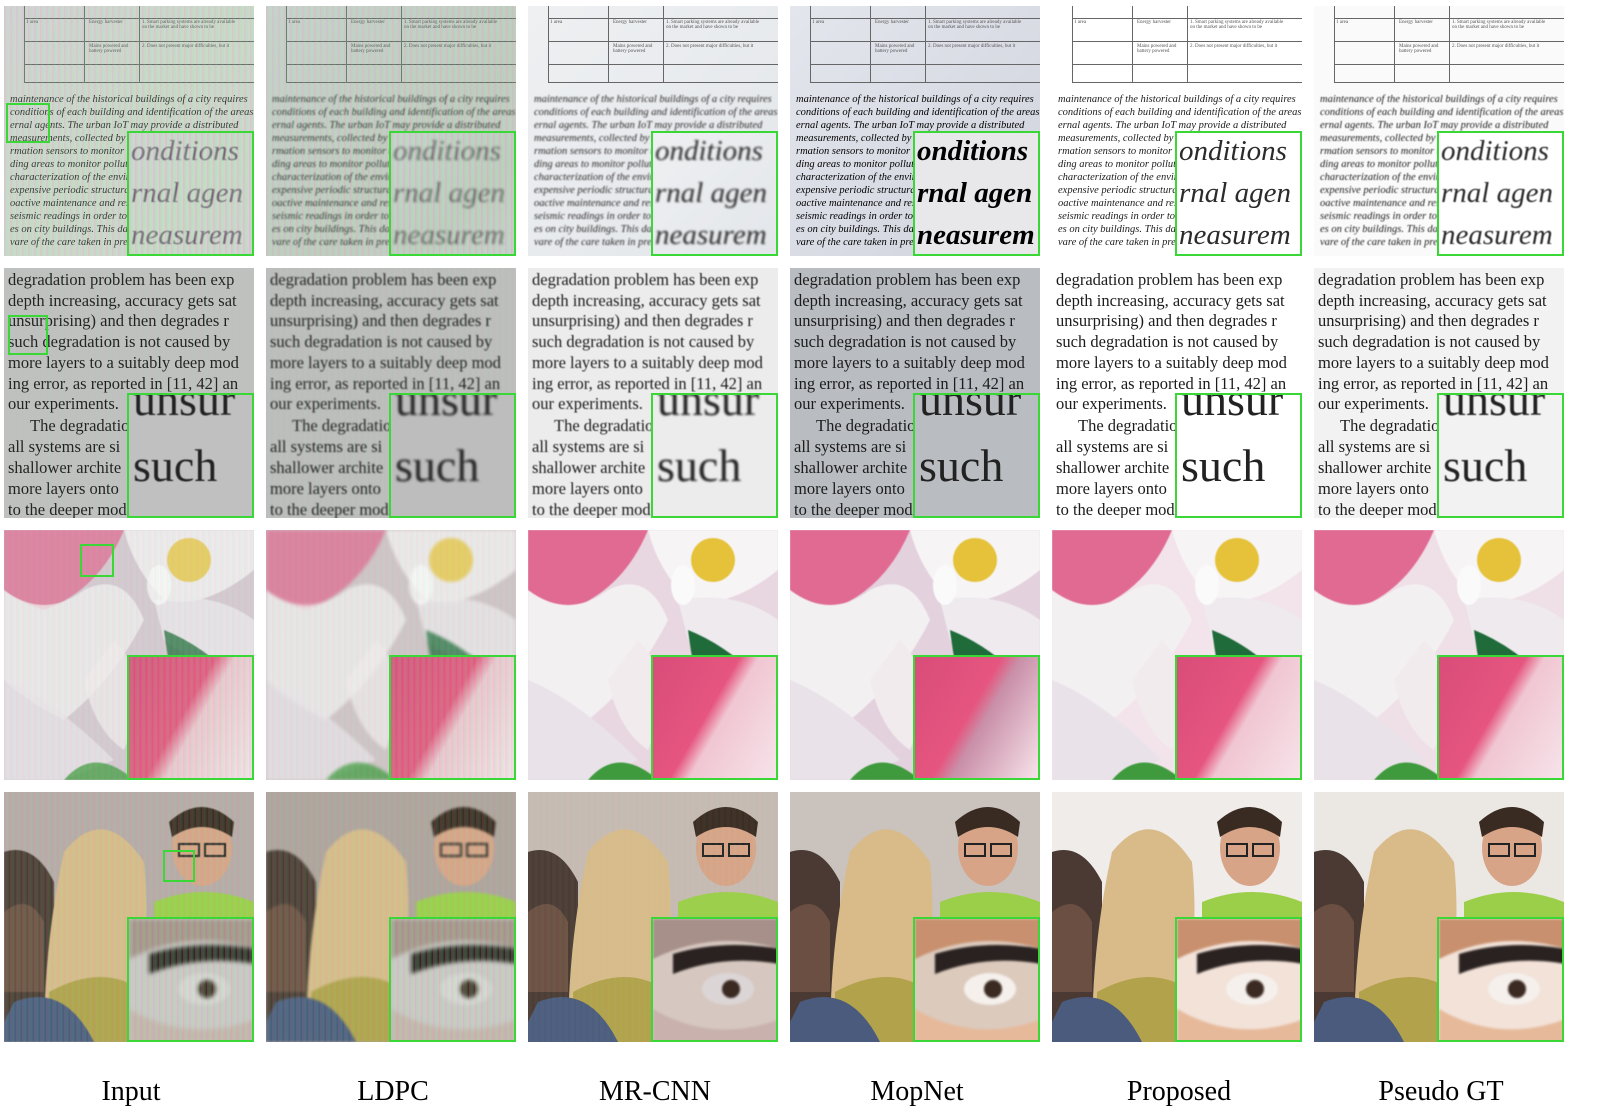  Describe the element at coordinates (380, 321) in the screenshot. I see `paper-text-line: unsurprising) and then degrades r` at that location.